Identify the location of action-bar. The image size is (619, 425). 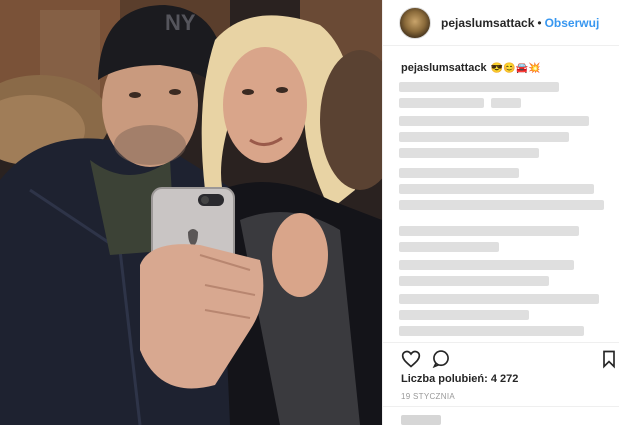
(501, 356).